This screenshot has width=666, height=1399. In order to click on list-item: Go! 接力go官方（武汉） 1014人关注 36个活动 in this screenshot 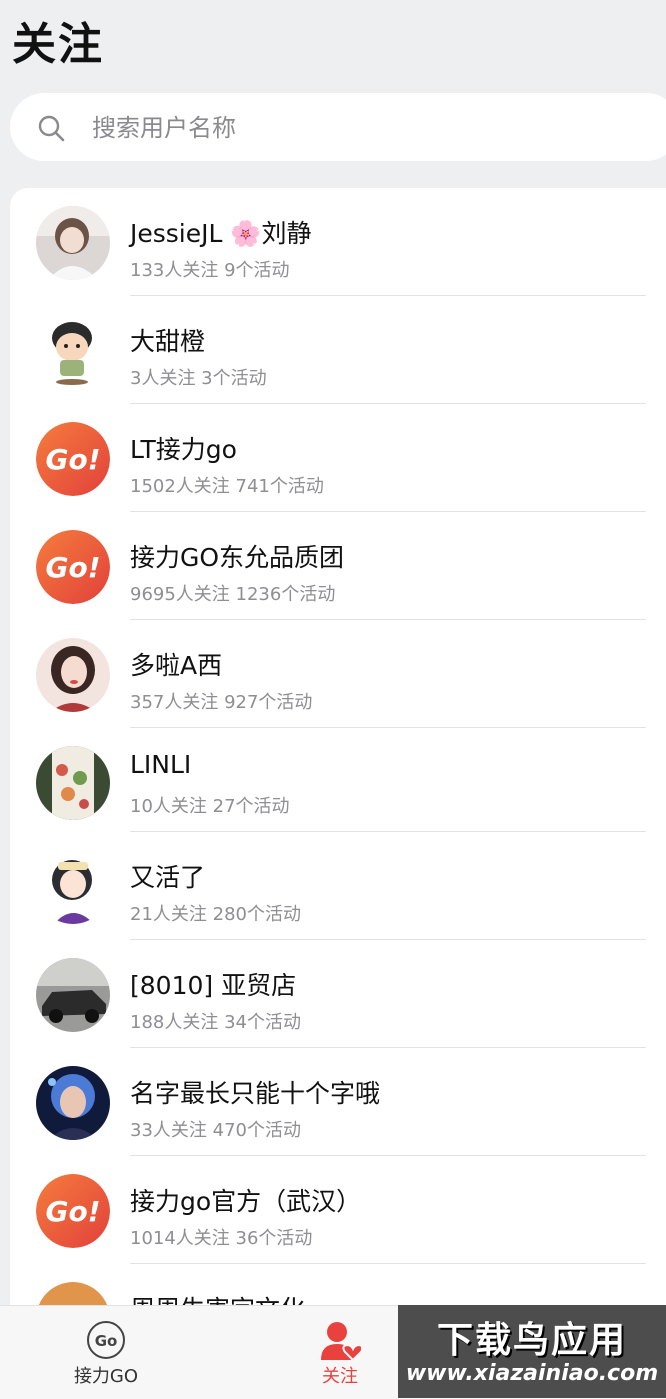, I will do `click(338, 1210)`.